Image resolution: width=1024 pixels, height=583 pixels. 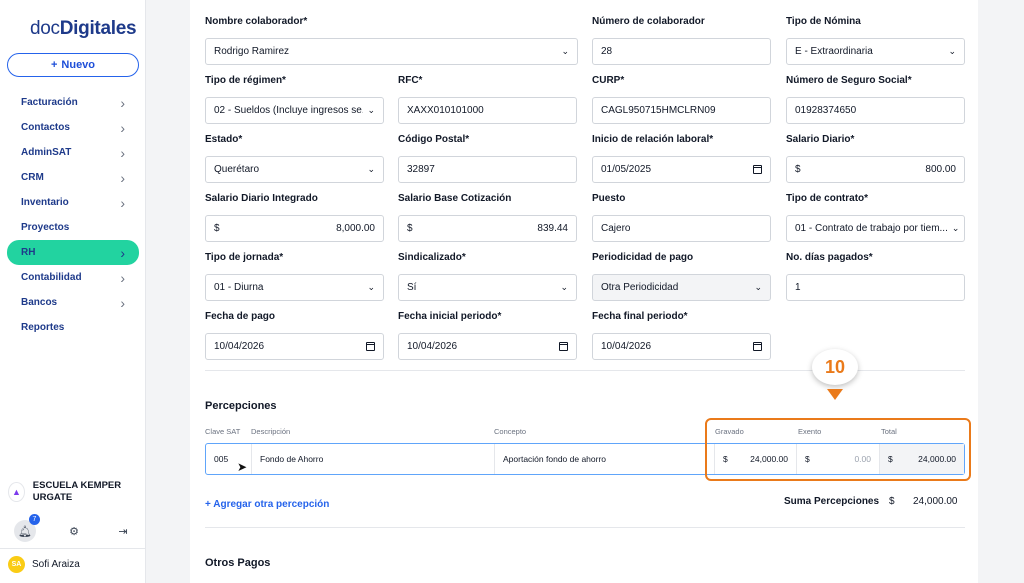 What do you see at coordinates (294, 346) in the screenshot?
I see `fecha-pago-date-input: 10/04/2026` at bounding box center [294, 346].